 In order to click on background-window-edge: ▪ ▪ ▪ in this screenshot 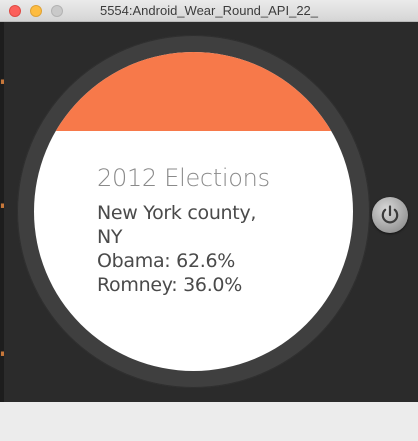, I will do `click(2, 212)`.